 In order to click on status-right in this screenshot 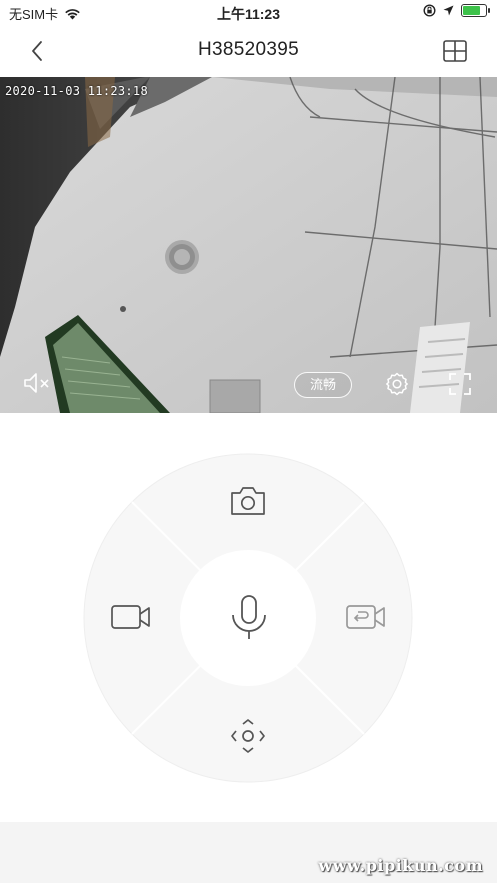, I will do `click(456, 10)`.